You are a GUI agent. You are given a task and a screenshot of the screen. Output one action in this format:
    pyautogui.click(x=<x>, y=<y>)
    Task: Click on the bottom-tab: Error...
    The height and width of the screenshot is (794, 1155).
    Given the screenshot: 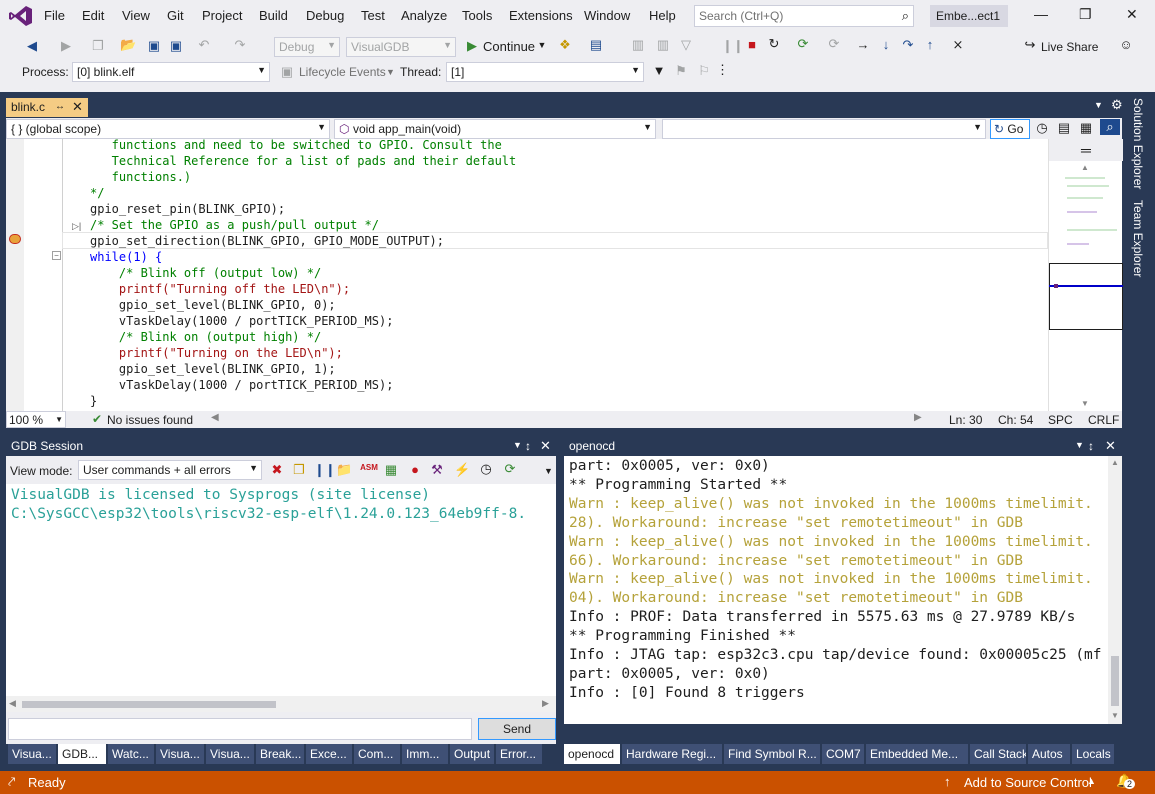 What is the action you would take?
    pyautogui.click(x=519, y=754)
    